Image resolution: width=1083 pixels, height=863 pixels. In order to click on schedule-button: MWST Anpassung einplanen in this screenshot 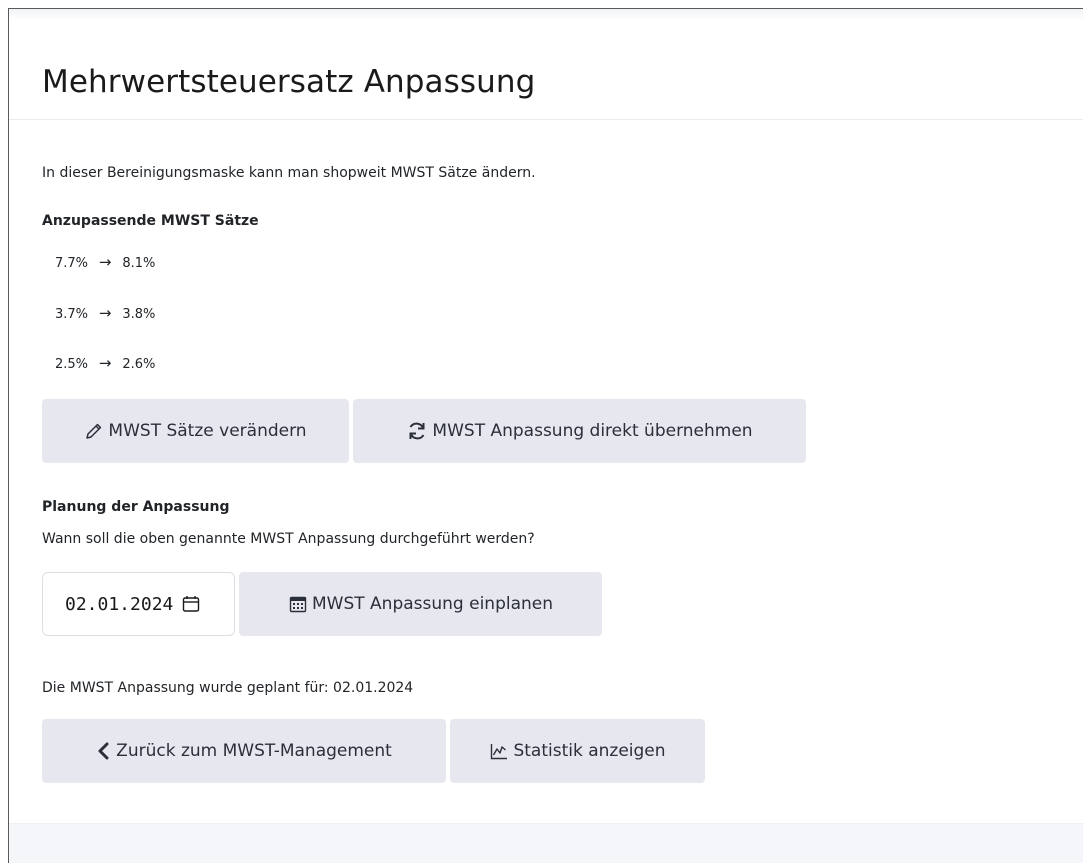, I will do `click(420, 604)`.